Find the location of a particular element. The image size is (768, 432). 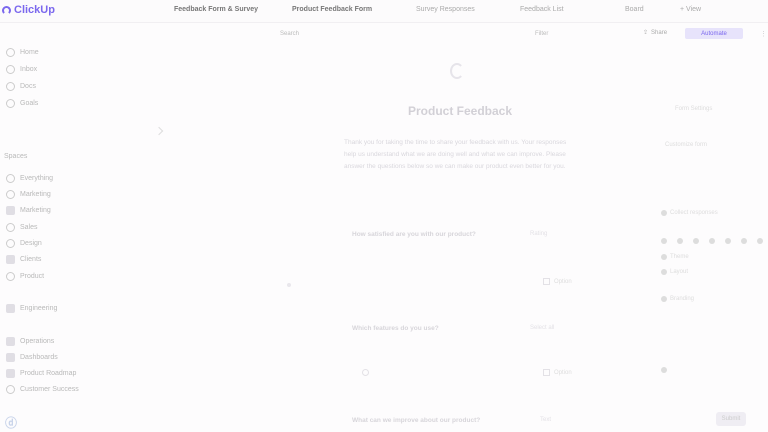

tab-survey-responses: Survey Responses is located at coordinates (445, 9).